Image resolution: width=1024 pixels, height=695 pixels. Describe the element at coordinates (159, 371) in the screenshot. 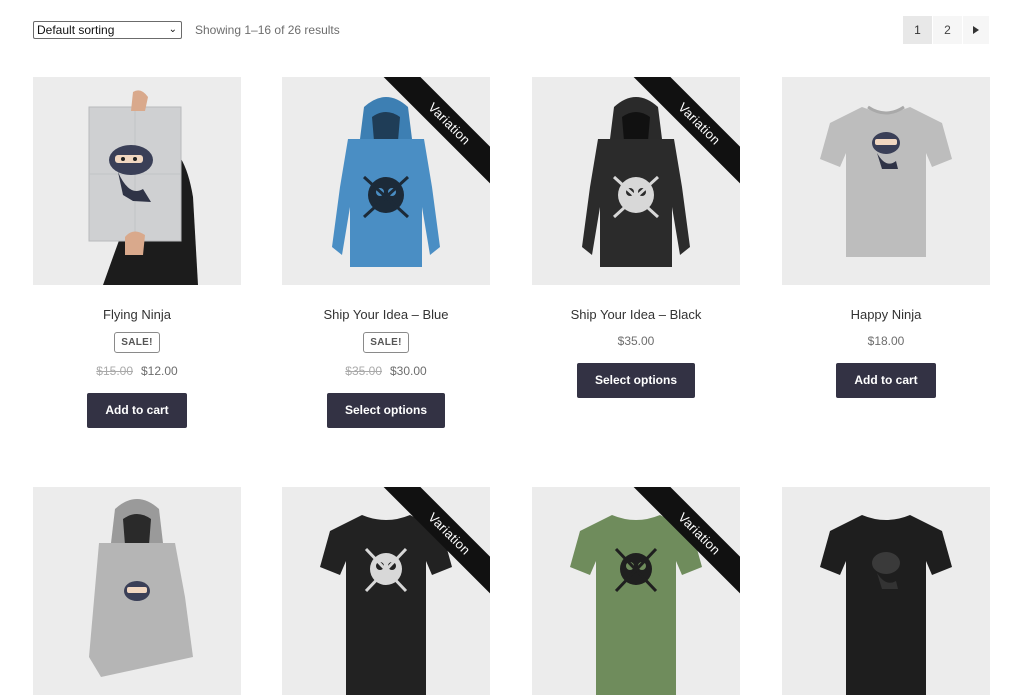

I see `sale-price: $12.00` at that location.